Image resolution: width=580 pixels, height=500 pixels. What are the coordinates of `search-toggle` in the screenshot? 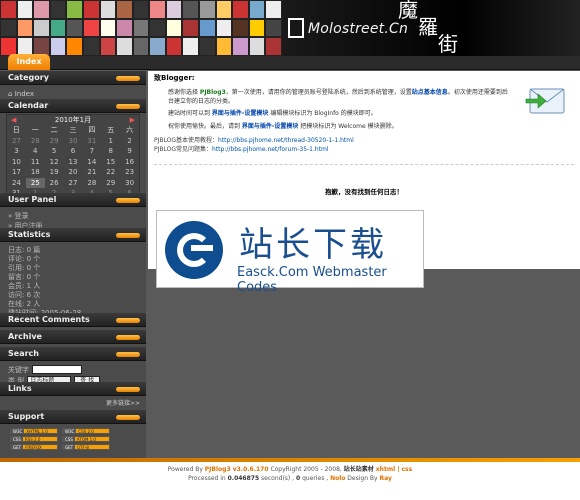 It's located at (128, 354).